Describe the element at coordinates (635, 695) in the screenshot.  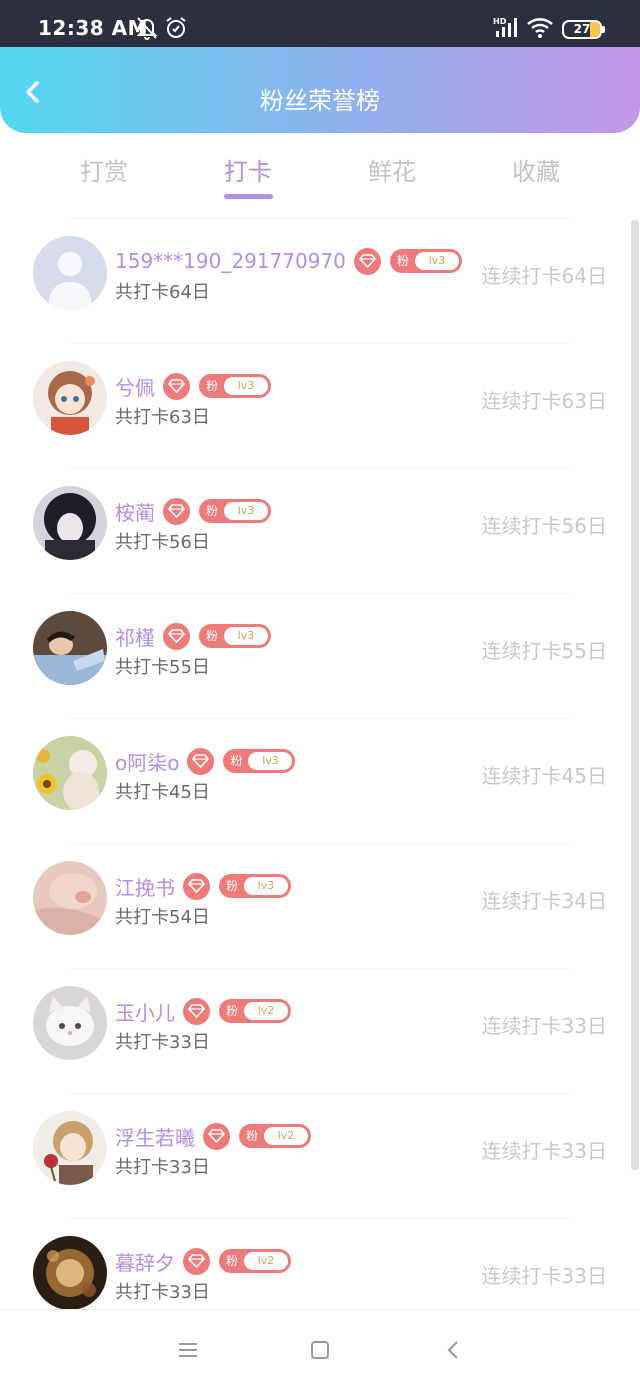
I see `scrollbar` at that location.